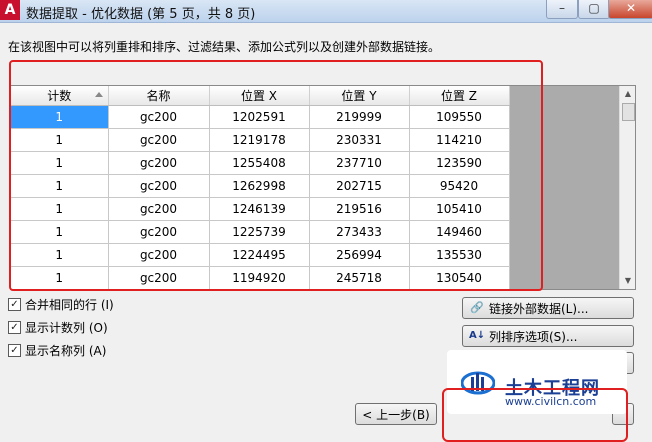  I want to click on scroll-down-icon: ▼, so click(627, 281).